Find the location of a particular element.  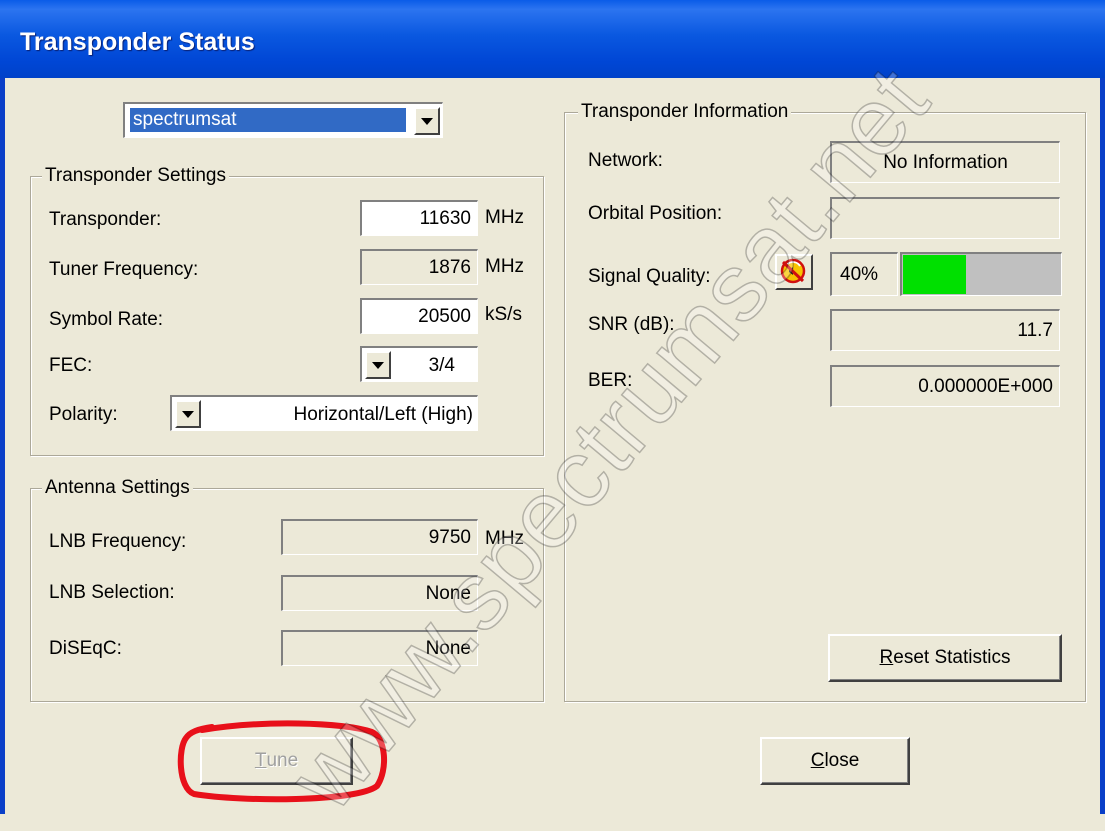

polarity-value: Horizontal/Left (High) is located at coordinates (383, 414).